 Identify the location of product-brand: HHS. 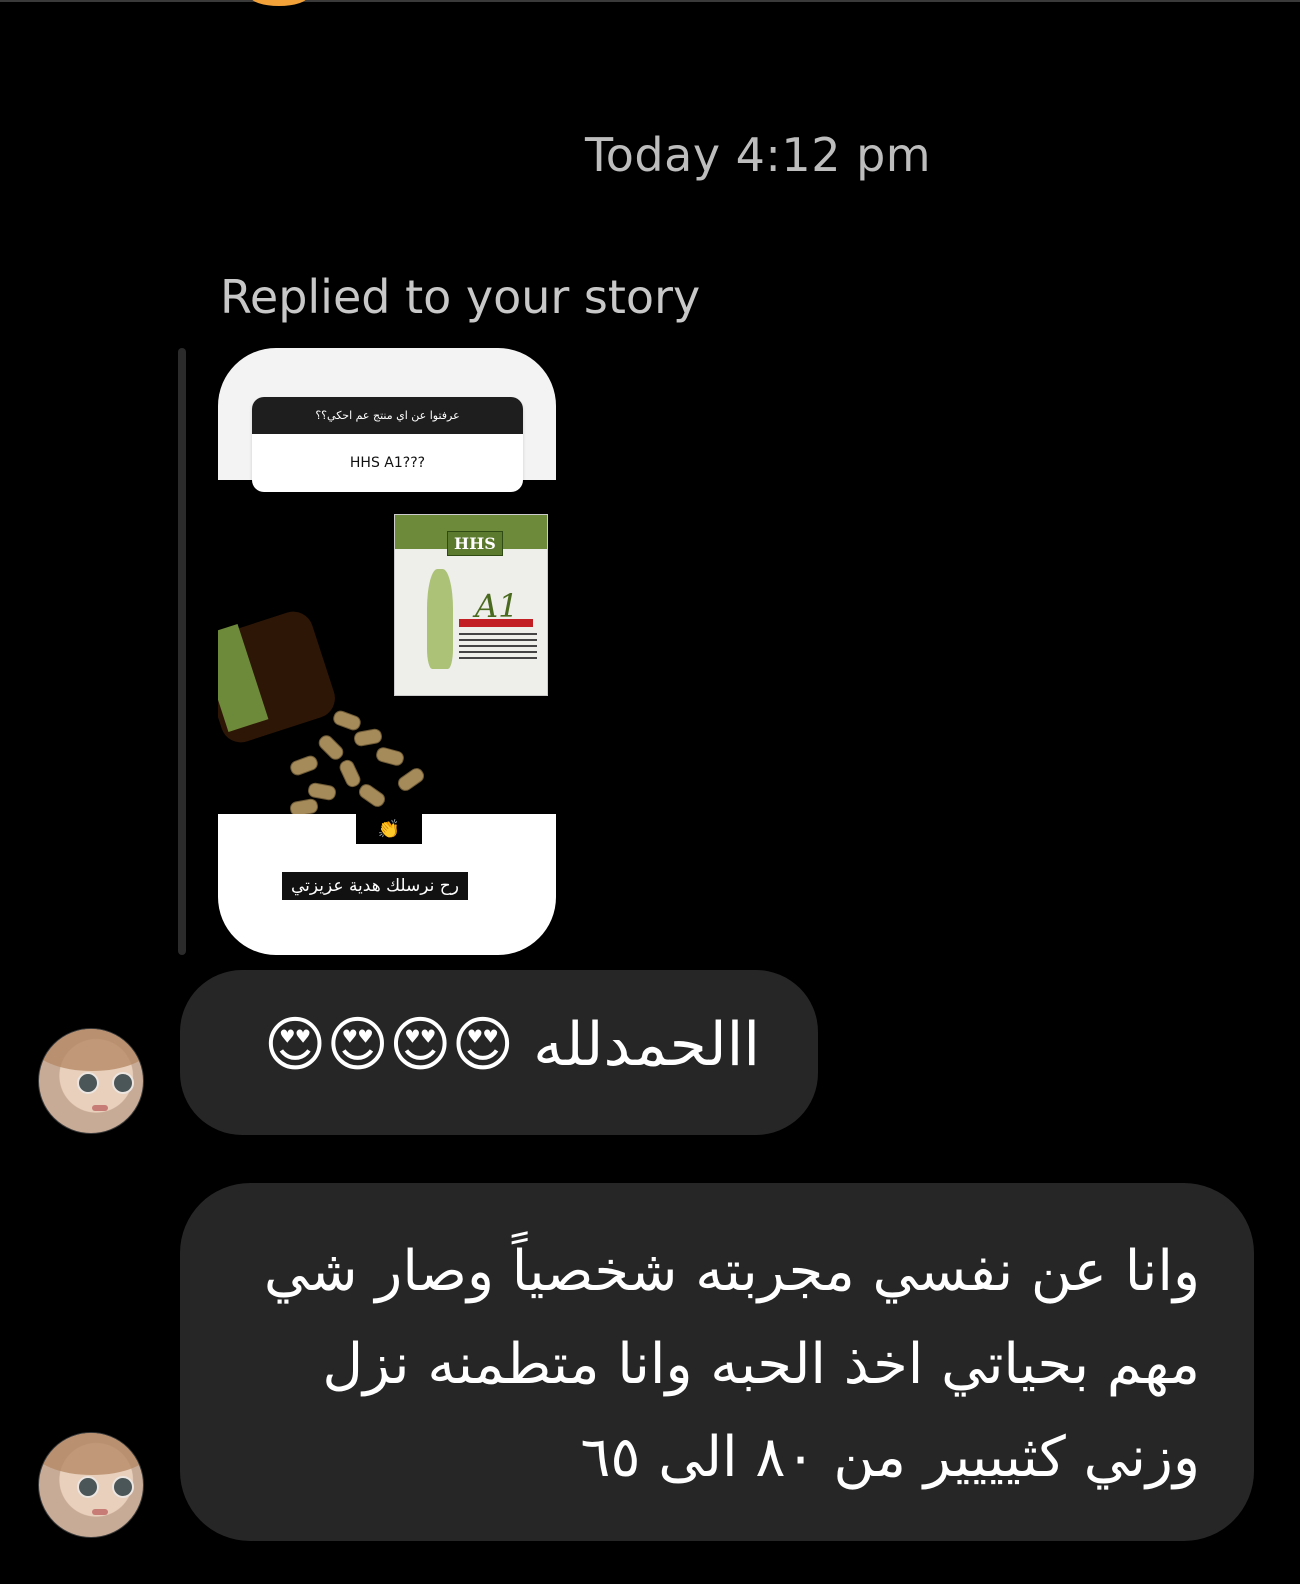
(475, 543).